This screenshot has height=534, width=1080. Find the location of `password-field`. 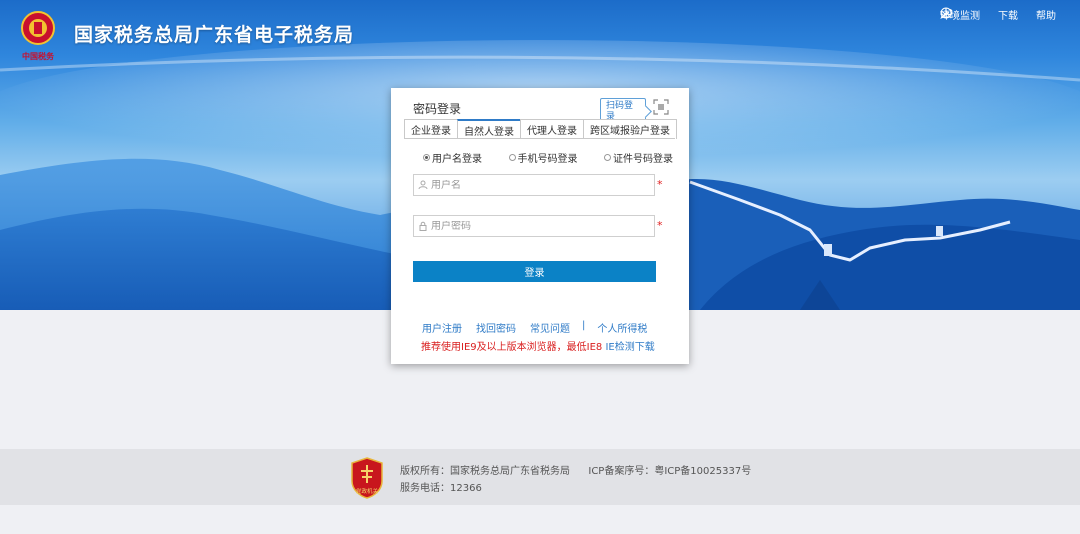

password-field is located at coordinates (534, 226).